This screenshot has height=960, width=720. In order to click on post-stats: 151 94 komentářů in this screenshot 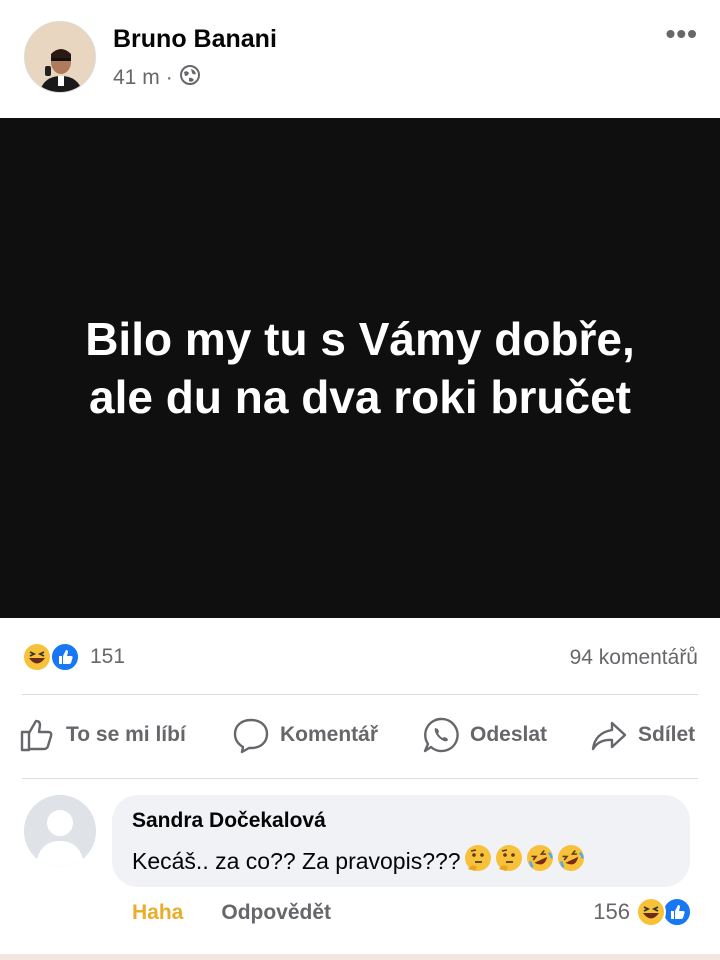, I will do `click(360, 656)`.